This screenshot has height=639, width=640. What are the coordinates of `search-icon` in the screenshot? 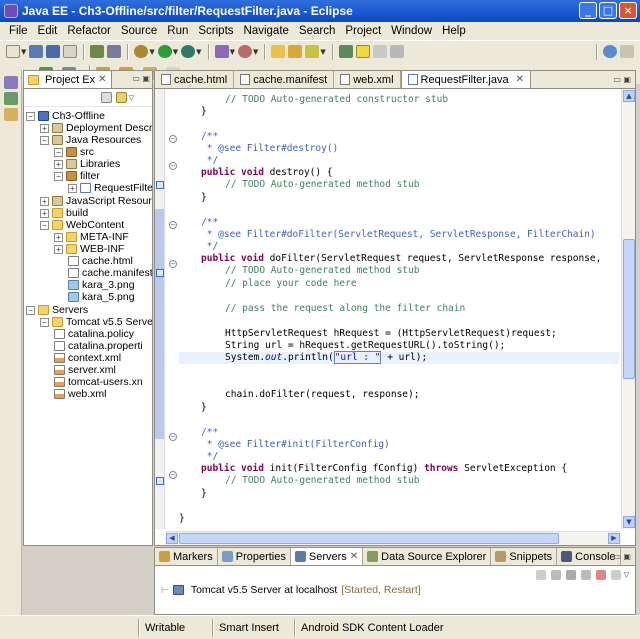 It's located at (312, 51).